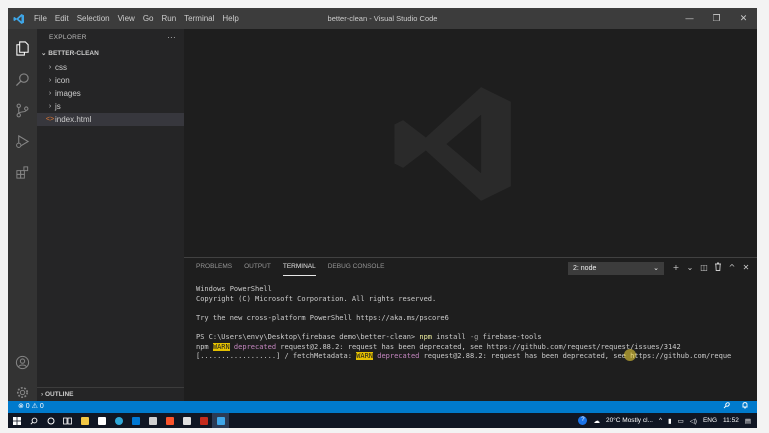 The image size is (769, 433). I want to click on menu-selection: Selection, so click(93, 18).